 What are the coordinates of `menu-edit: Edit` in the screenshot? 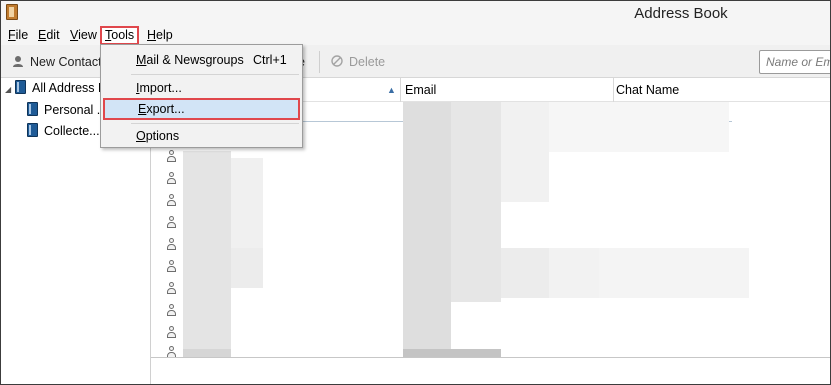 It's located at (49, 36).